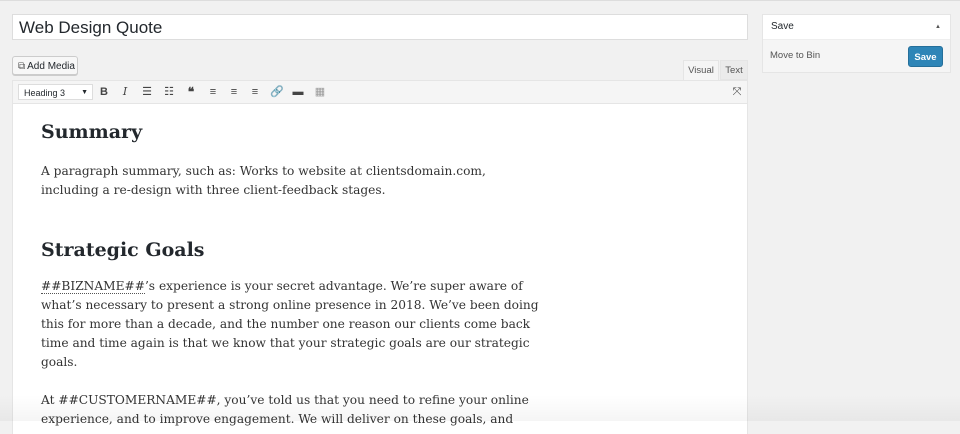  I want to click on bold-button: B, so click(104, 92).